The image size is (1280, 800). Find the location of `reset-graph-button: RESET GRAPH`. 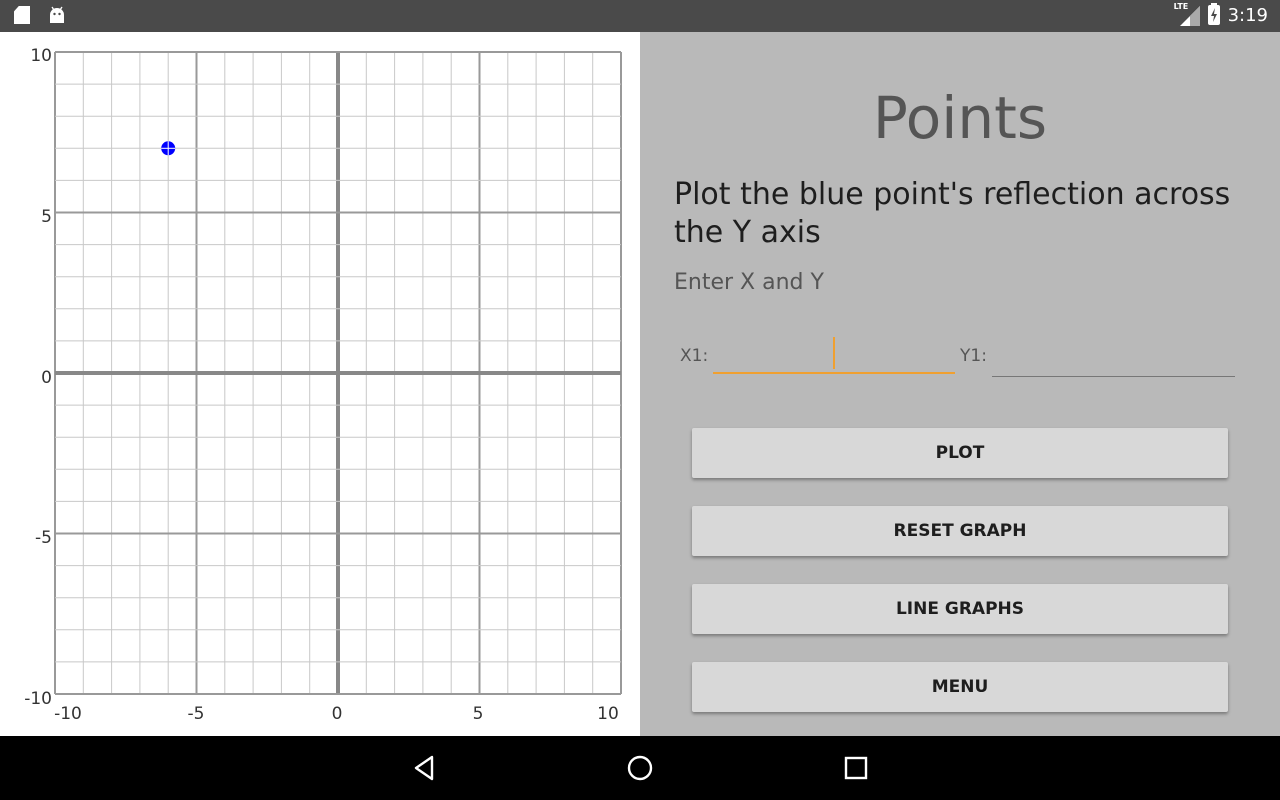

reset-graph-button: RESET GRAPH is located at coordinates (960, 531).